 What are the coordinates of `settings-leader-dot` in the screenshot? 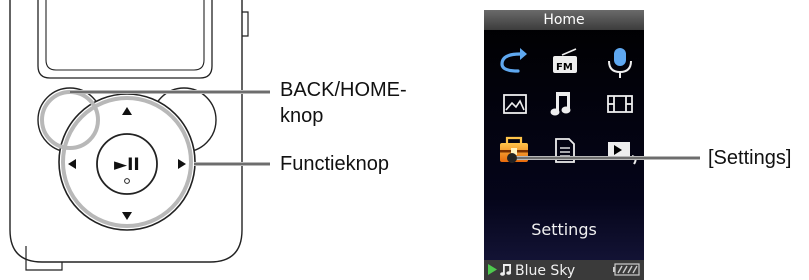 It's located at (512, 158).